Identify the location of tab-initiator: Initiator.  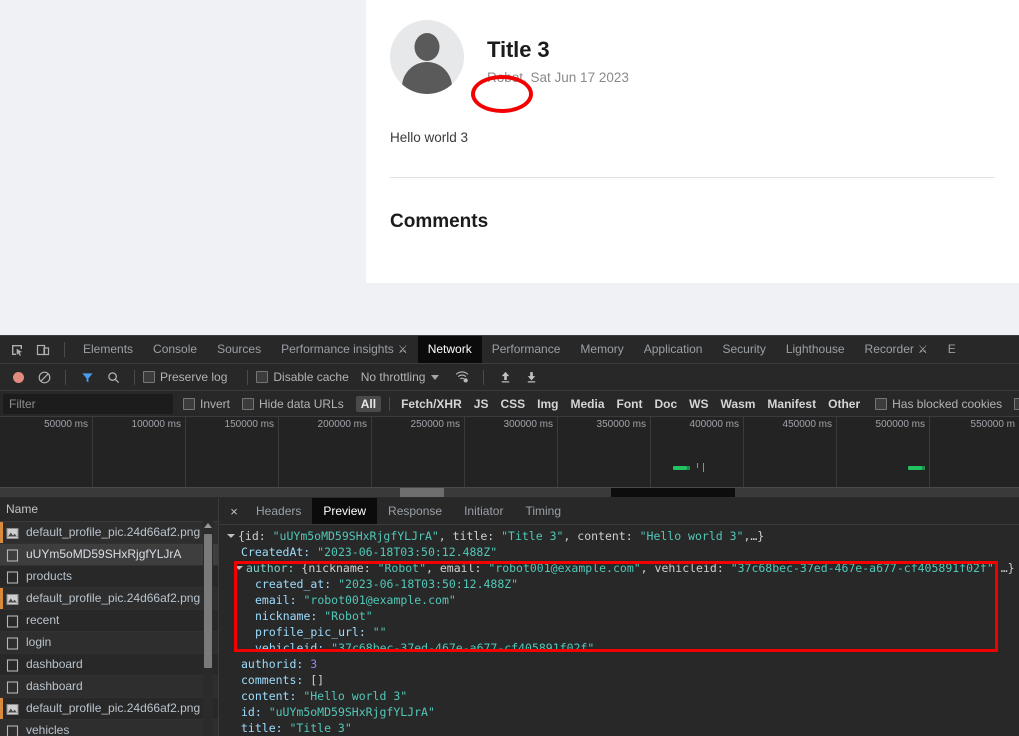
(483, 511).